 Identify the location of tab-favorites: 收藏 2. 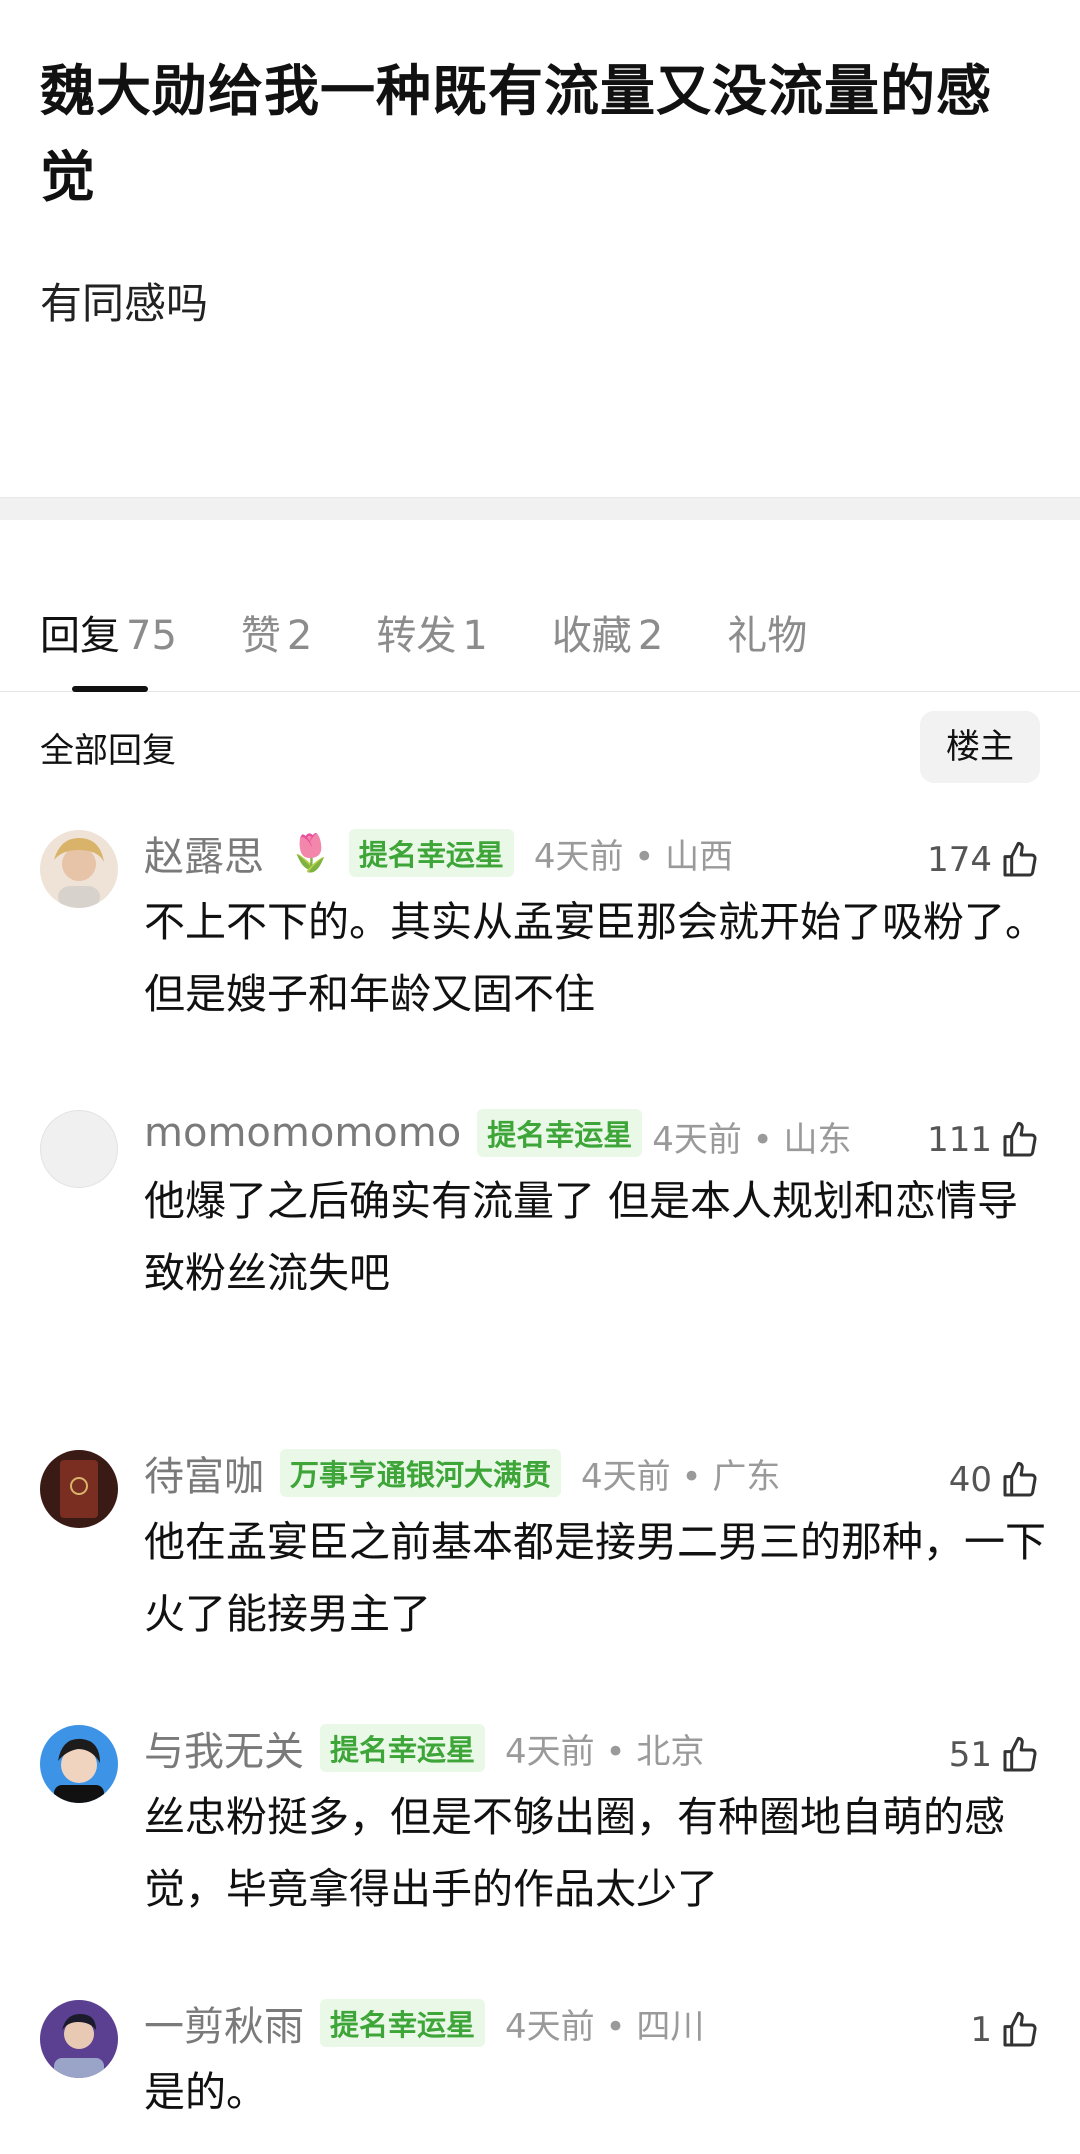
(607, 632).